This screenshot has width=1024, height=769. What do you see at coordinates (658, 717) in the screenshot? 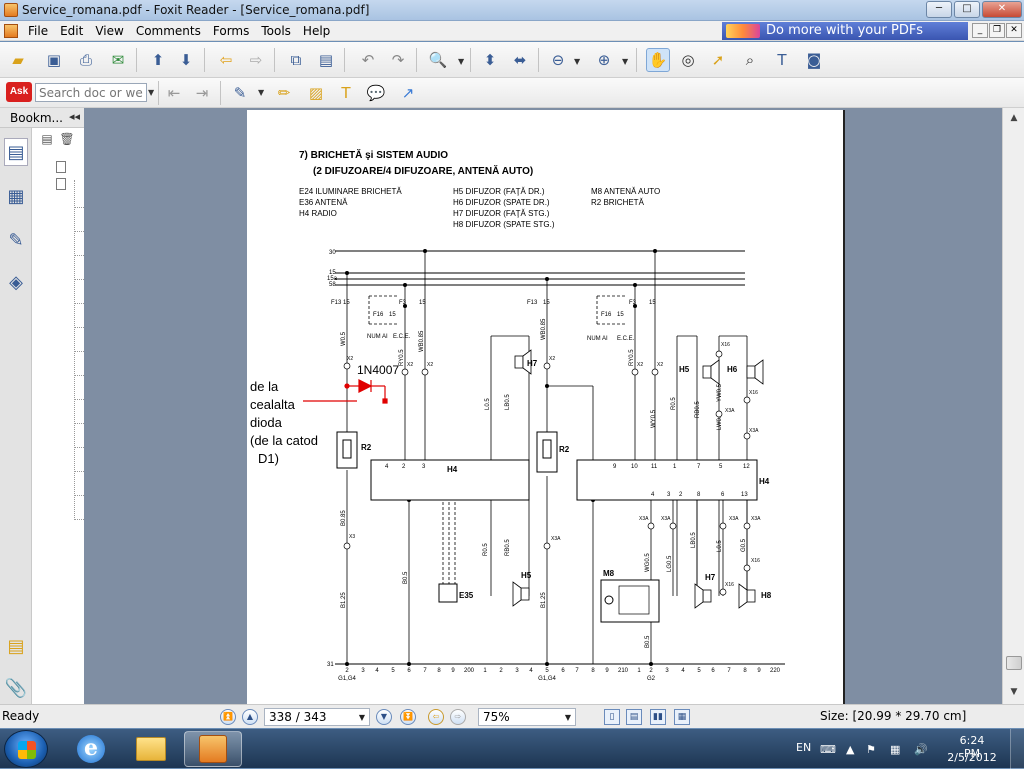
I see `facing-page-icon: ▮▮` at bounding box center [658, 717].